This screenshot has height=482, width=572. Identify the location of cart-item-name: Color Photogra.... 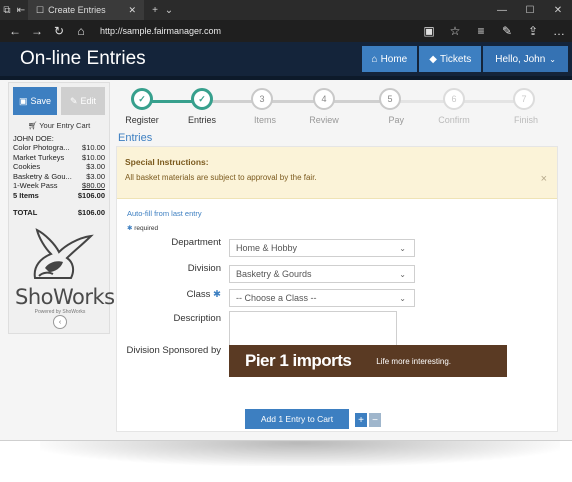
(41, 147).